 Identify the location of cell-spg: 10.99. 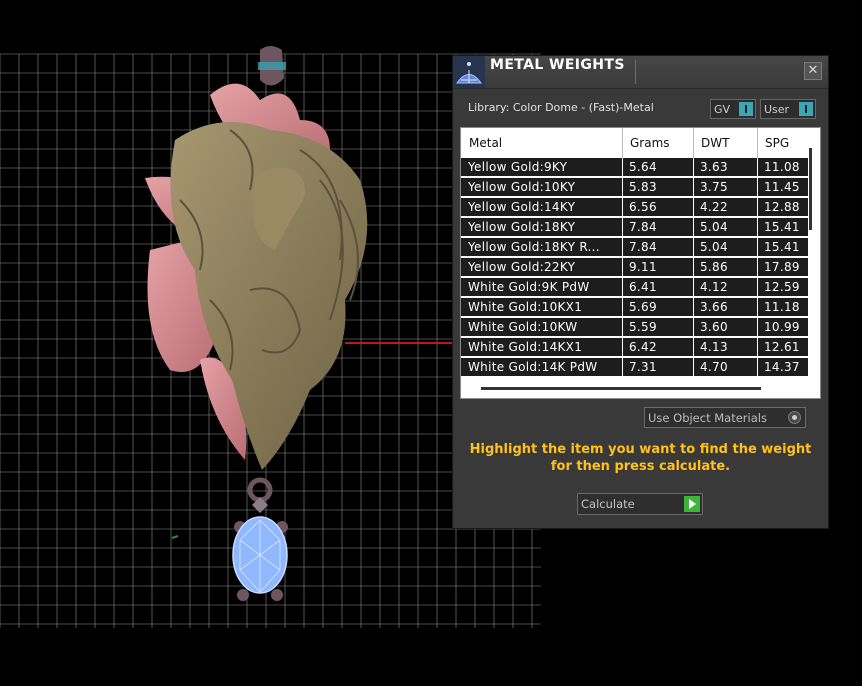
(782, 327).